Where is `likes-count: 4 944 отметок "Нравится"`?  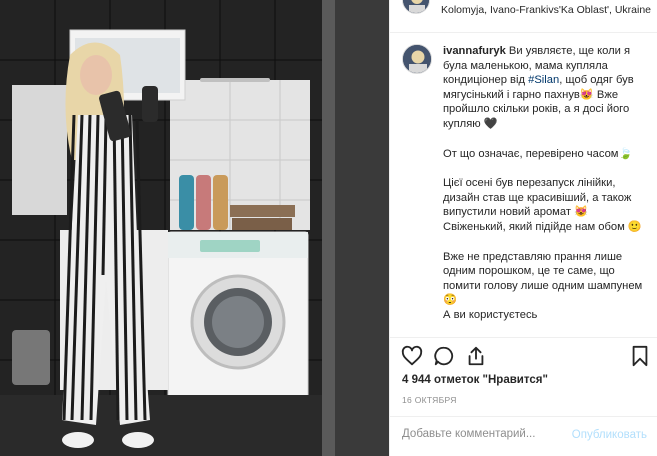
likes-count: 4 944 отметок "Нравится" is located at coordinates (475, 380).